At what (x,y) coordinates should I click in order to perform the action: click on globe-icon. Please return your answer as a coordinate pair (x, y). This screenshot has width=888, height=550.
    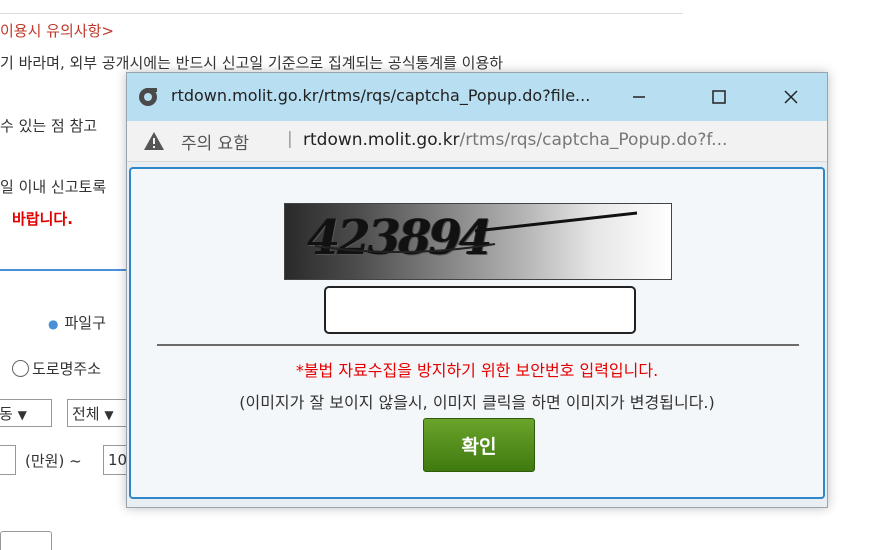
    Looking at the image, I should click on (148, 97).